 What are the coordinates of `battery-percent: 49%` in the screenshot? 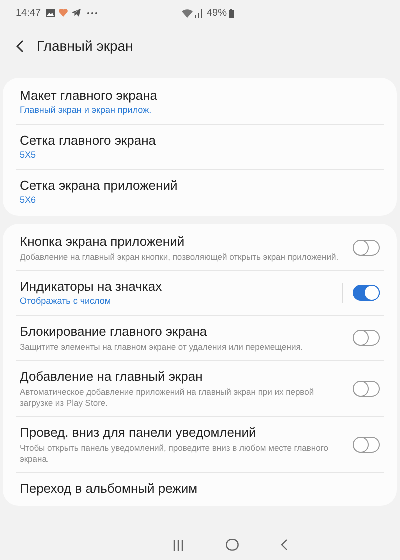 It's located at (216, 13).